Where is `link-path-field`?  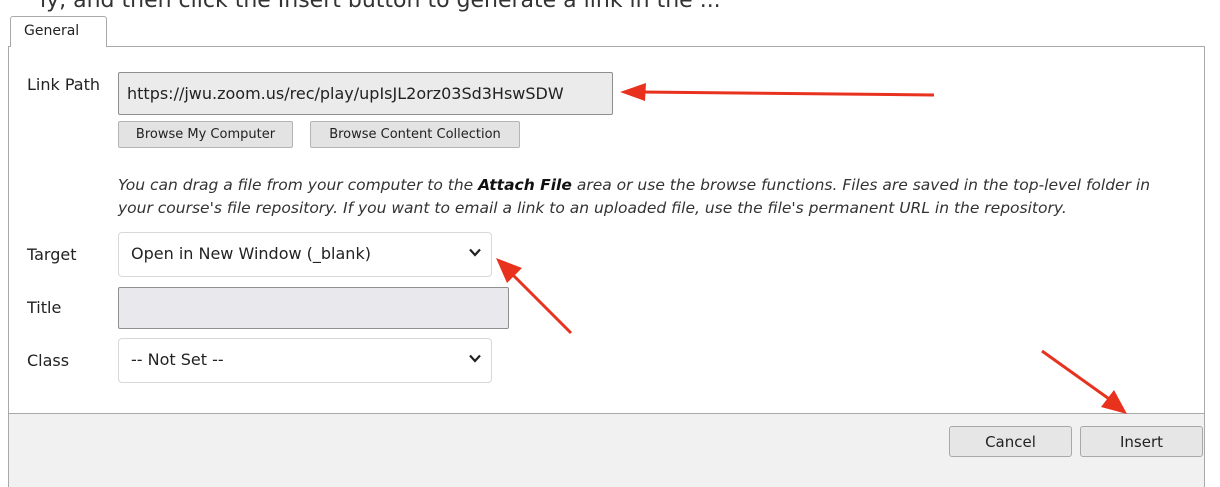 link-path-field is located at coordinates (365, 93).